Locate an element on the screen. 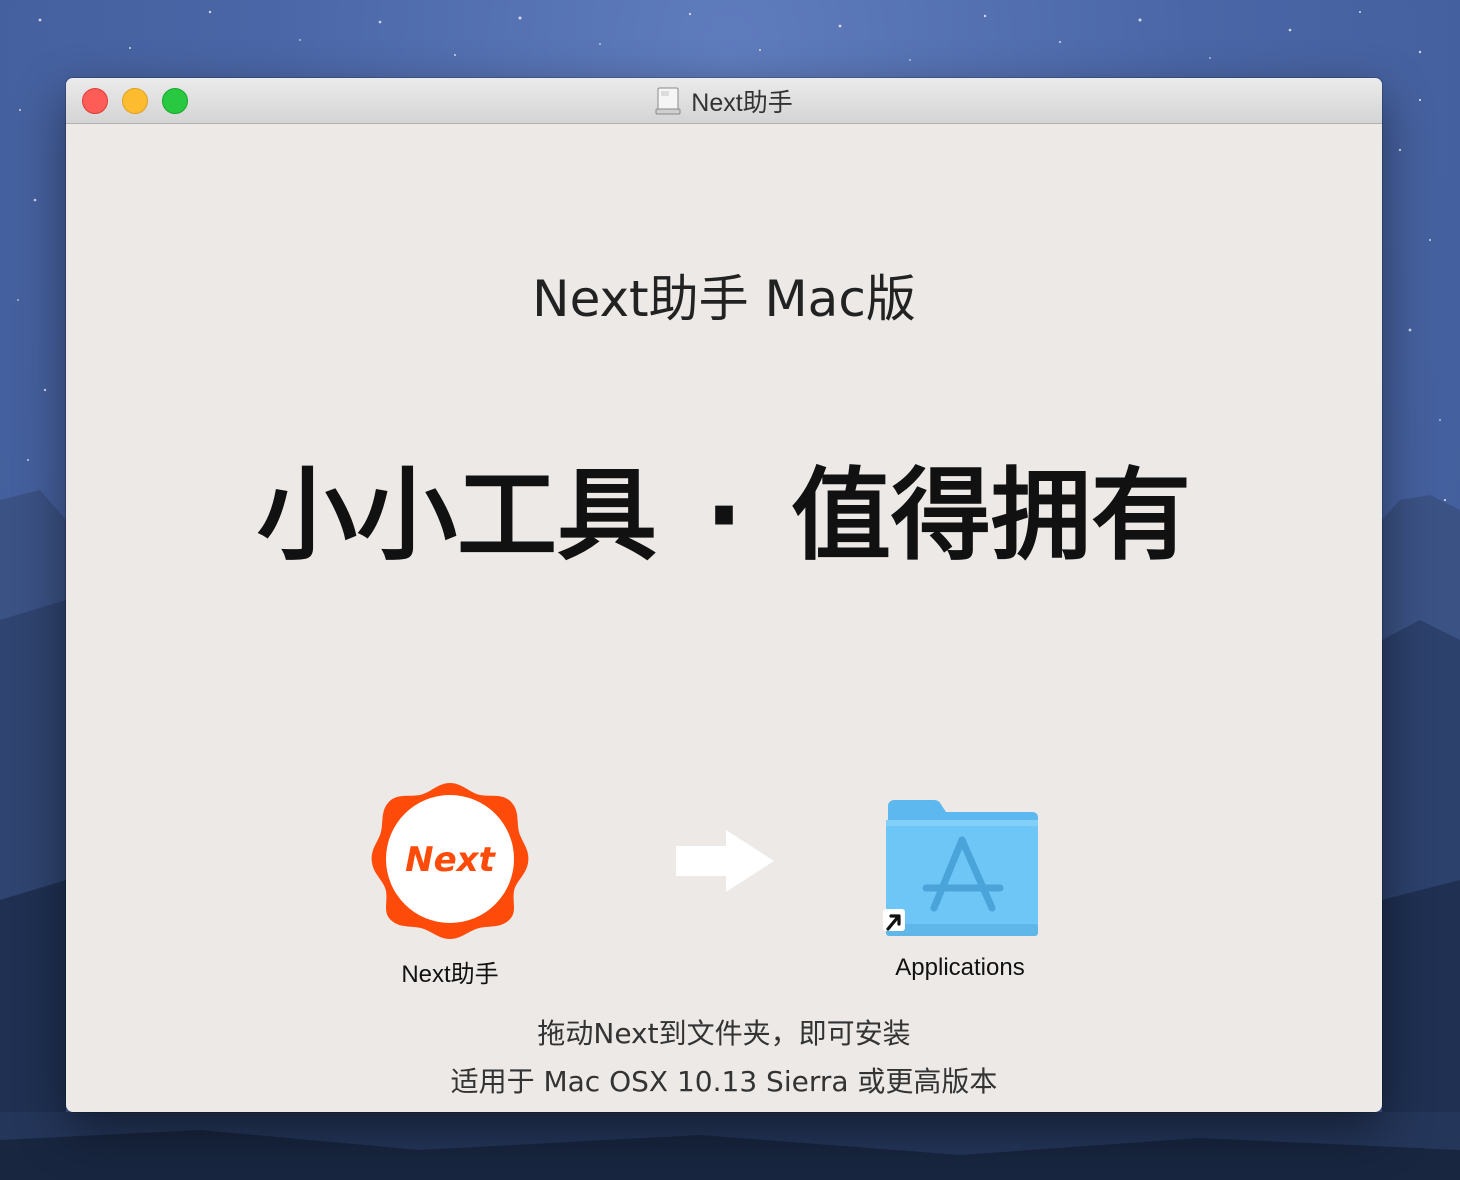 This screenshot has height=1180, width=1460. app-heading: Next助手 Mac版 is located at coordinates (724, 299).